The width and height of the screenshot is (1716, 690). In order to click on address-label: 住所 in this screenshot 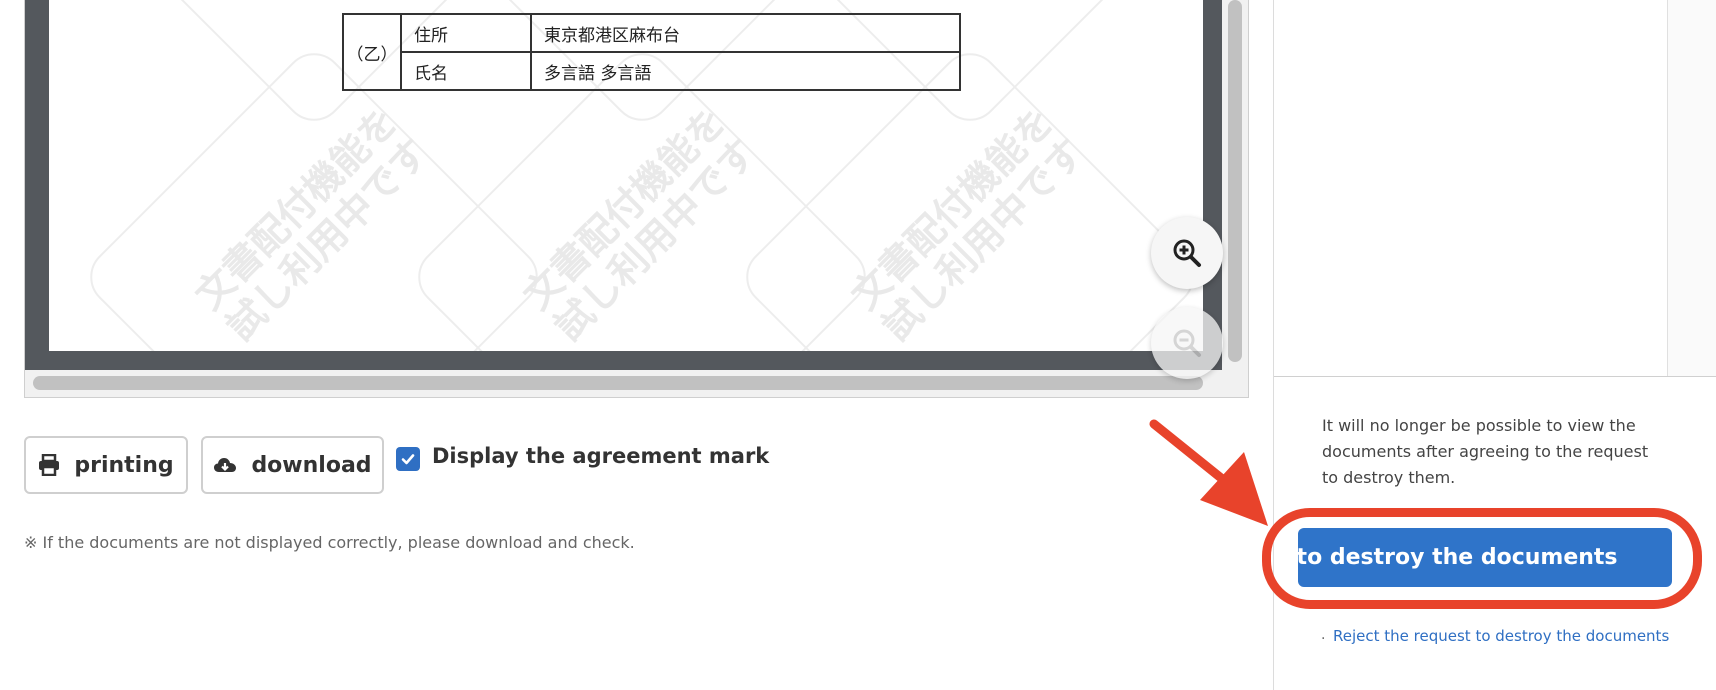, I will do `click(466, 33)`.